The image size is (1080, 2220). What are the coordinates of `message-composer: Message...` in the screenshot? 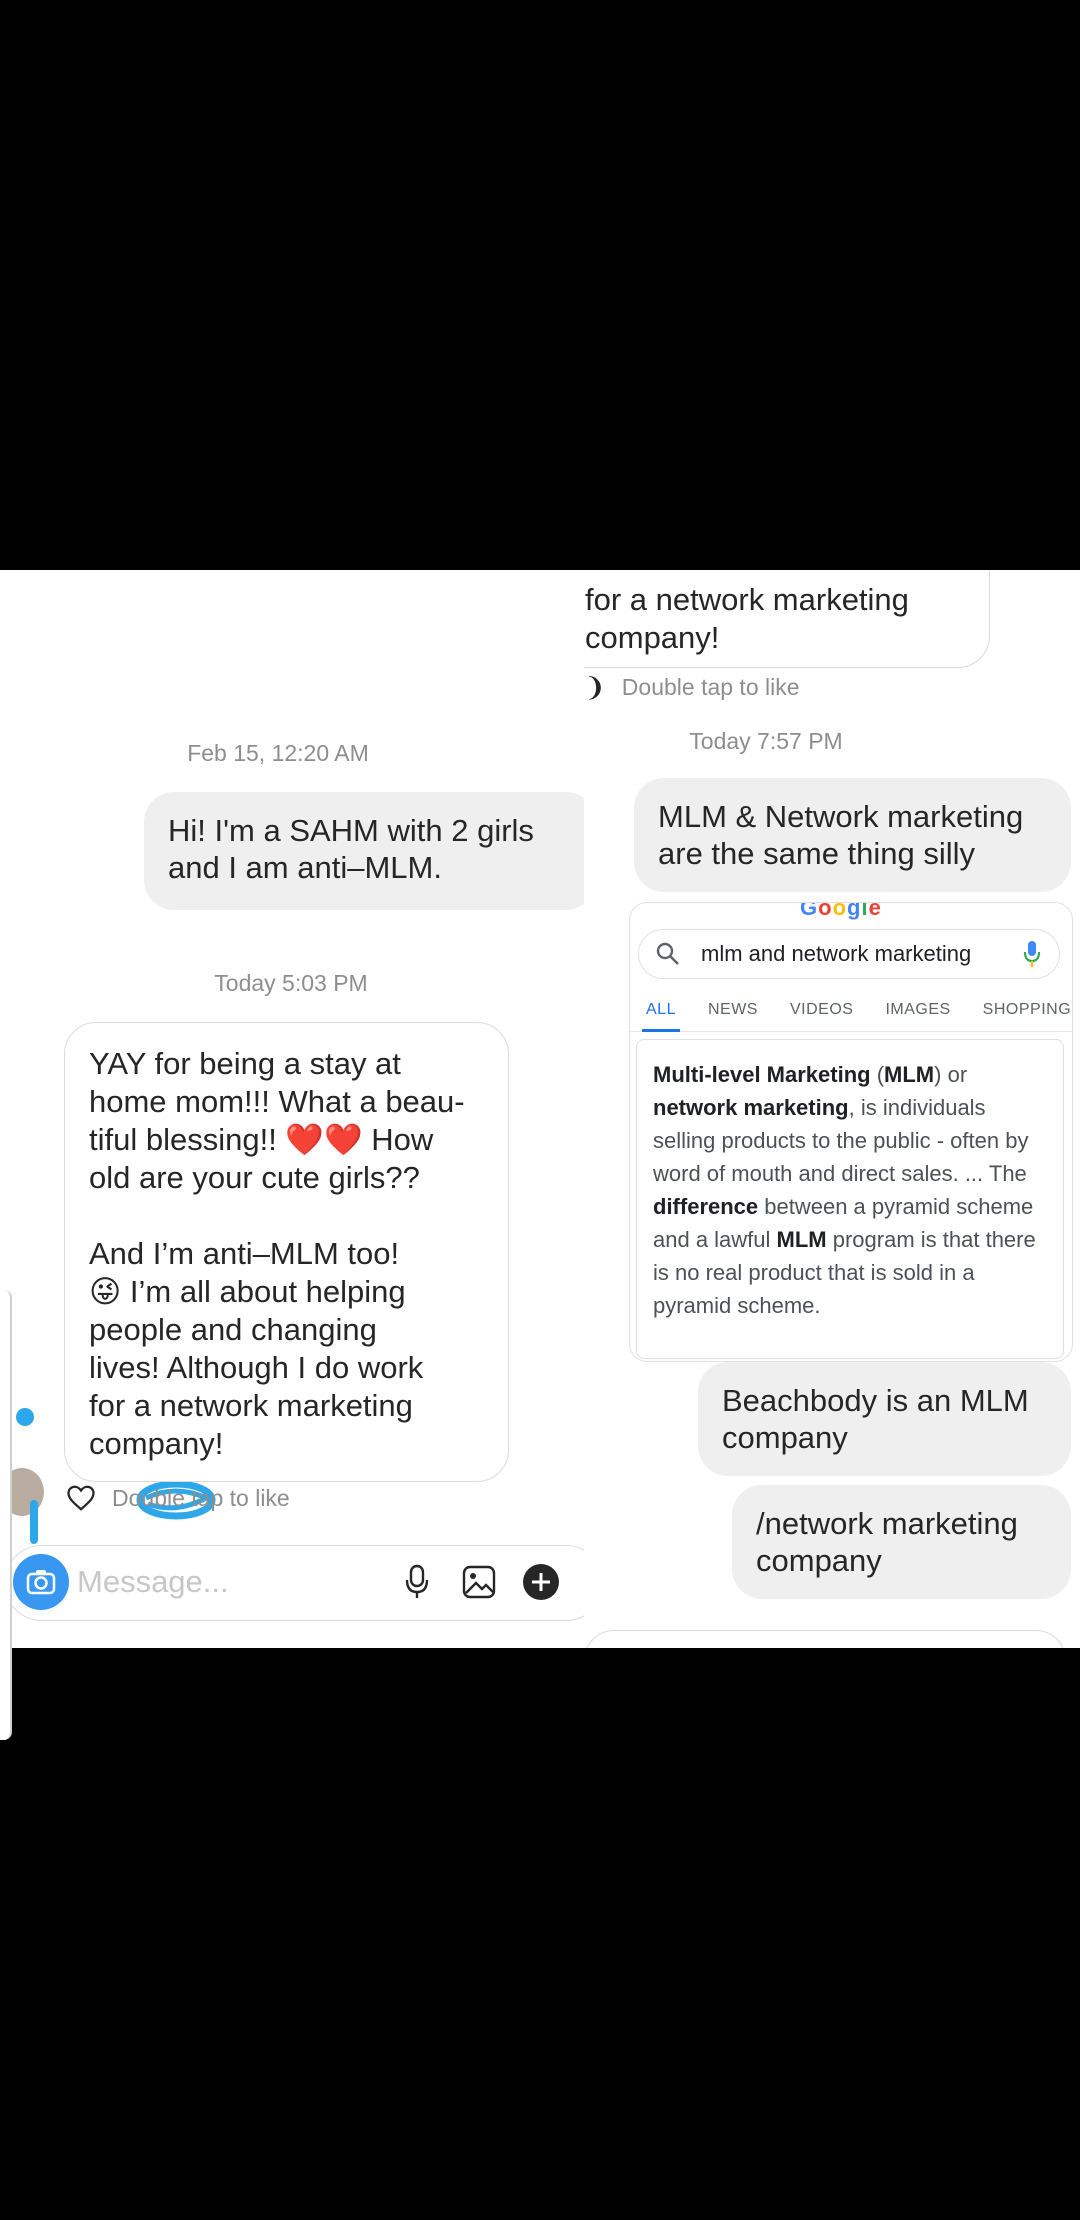 It's located at (294, 1583).